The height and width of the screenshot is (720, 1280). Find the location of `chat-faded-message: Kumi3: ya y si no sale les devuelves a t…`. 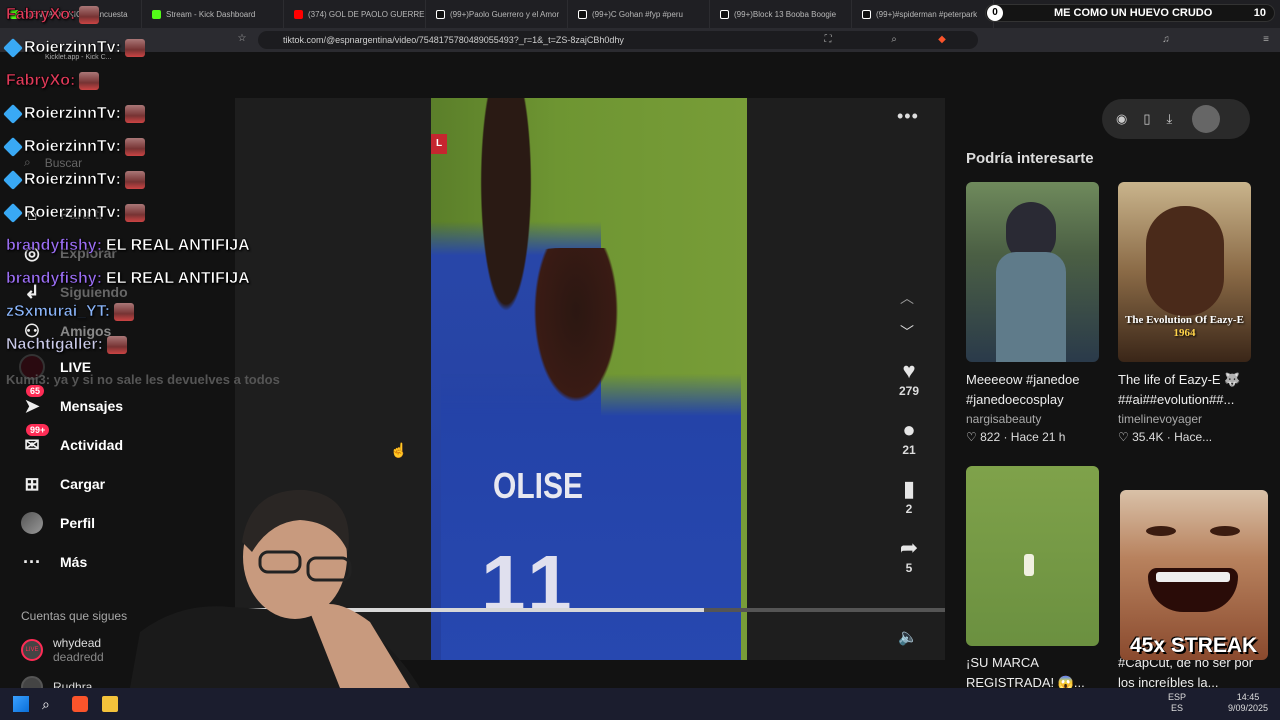

chat-faded-message: Kumi3: ya y si no sale les devuelves a t… is located at coordinates (143, 379).